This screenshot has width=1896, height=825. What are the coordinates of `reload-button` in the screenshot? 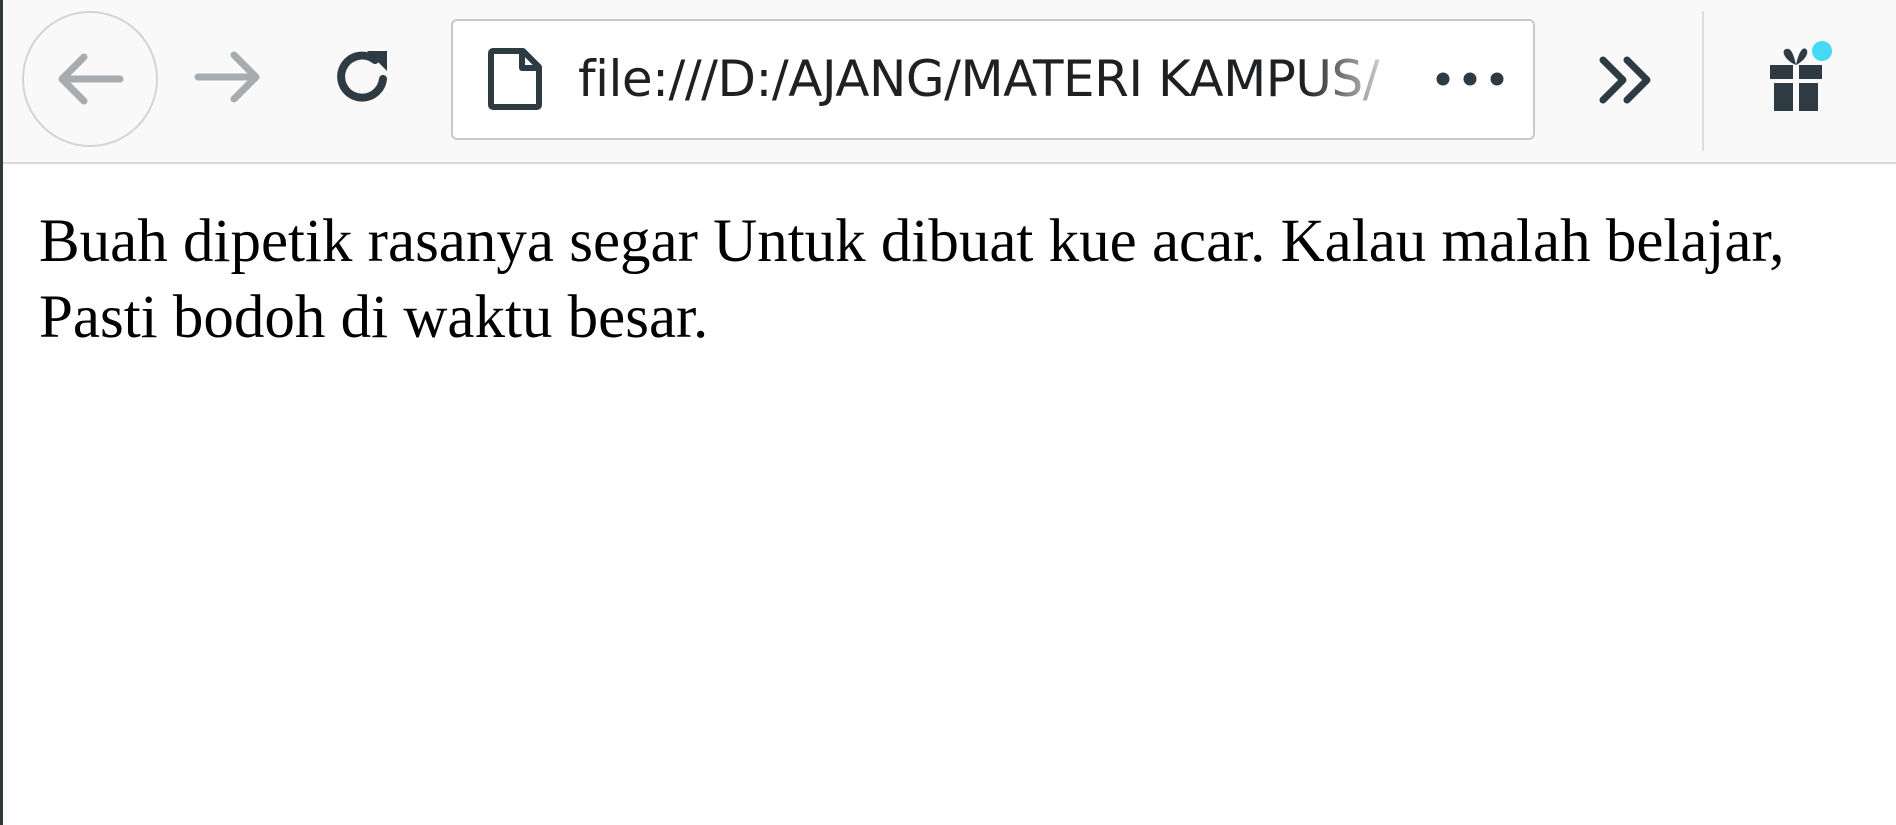 It's located at (363, 77).